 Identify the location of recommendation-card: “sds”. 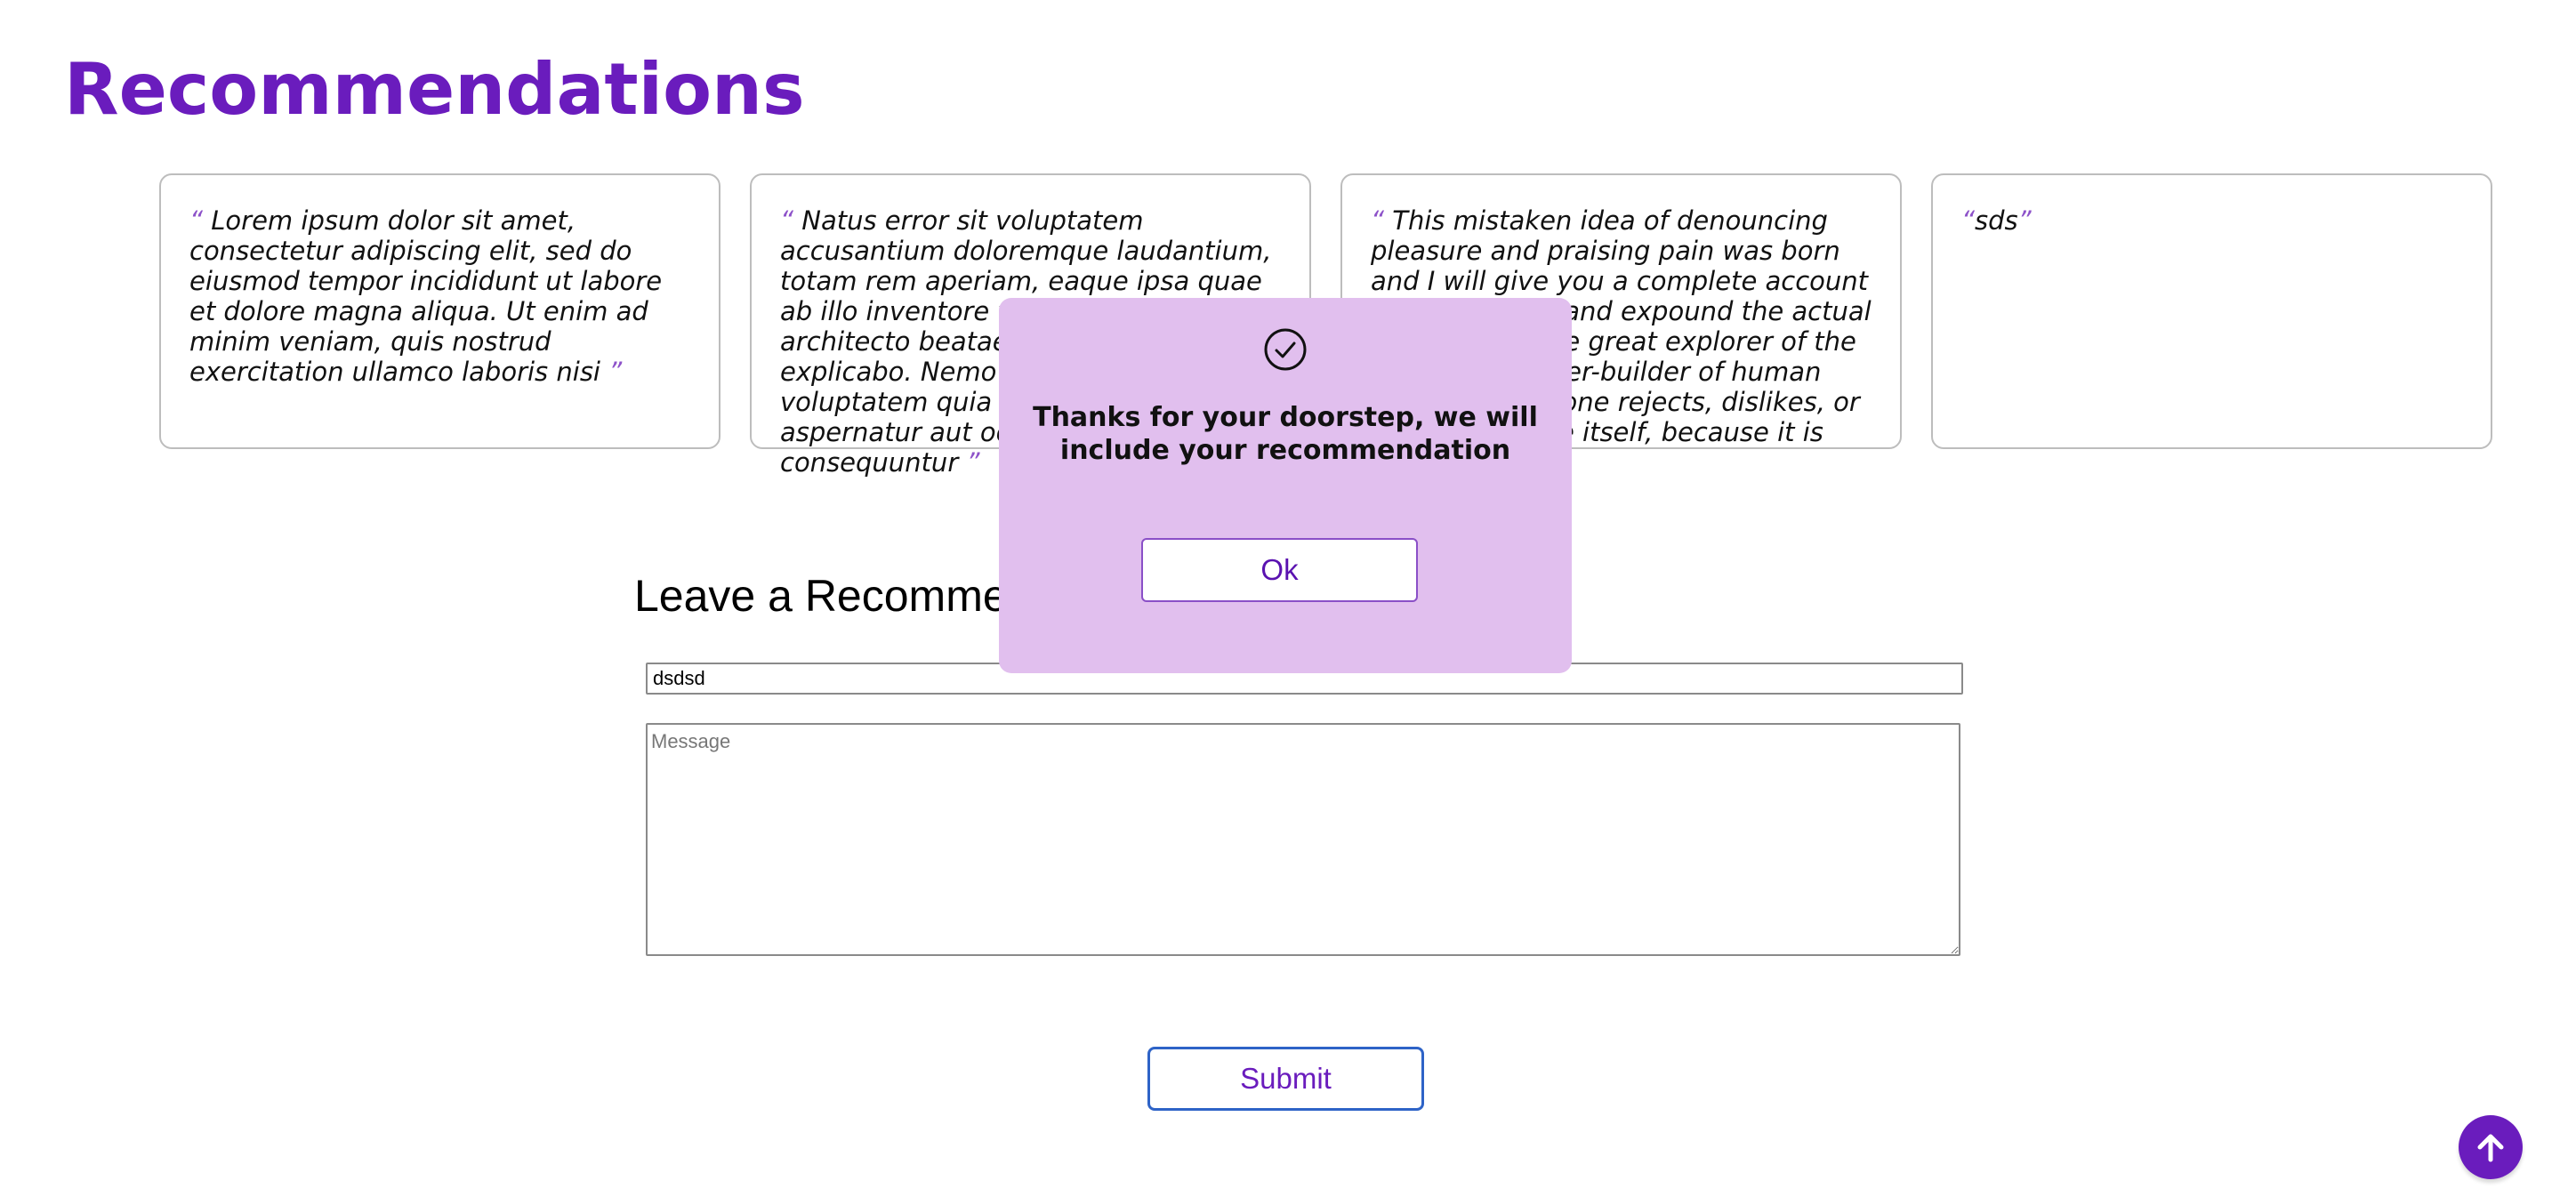
(2211, 311).